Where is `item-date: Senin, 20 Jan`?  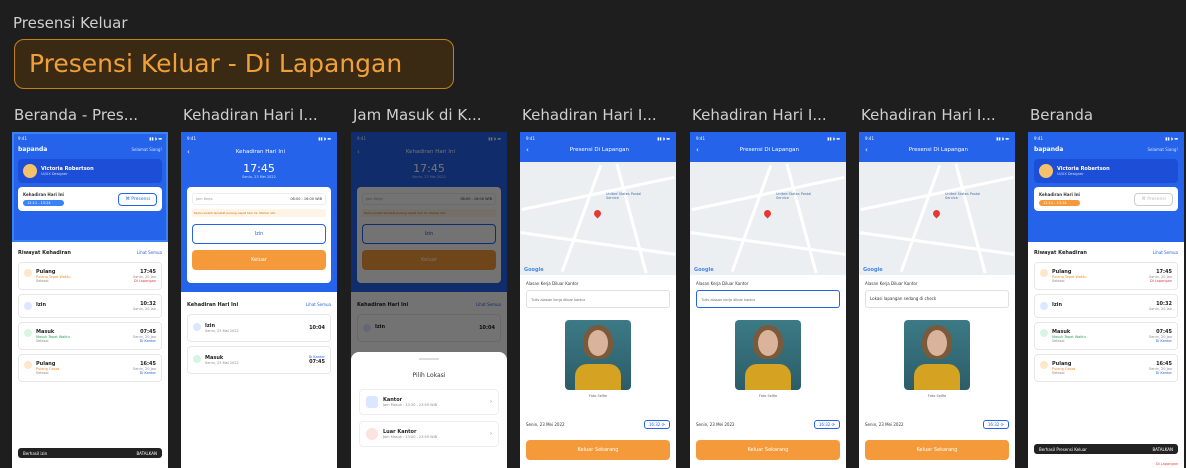 item-date: Senin, 20 Jan is located at coordinates (144, 309).